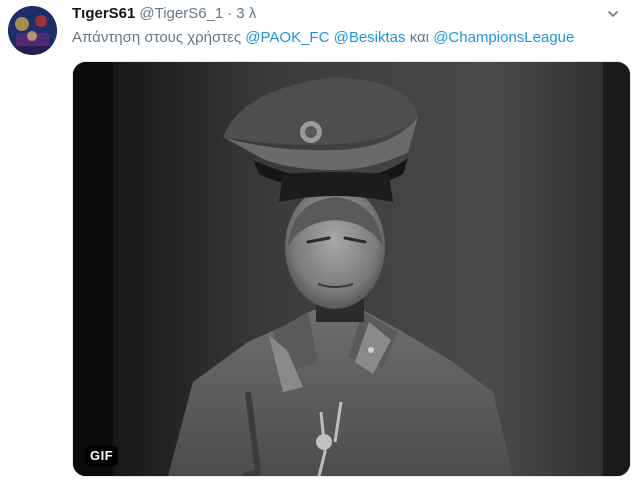  Describe the element at coordinates (370, 37) in the screenshot. I see `mention-link-besiktas: @Besiktas` at that location.